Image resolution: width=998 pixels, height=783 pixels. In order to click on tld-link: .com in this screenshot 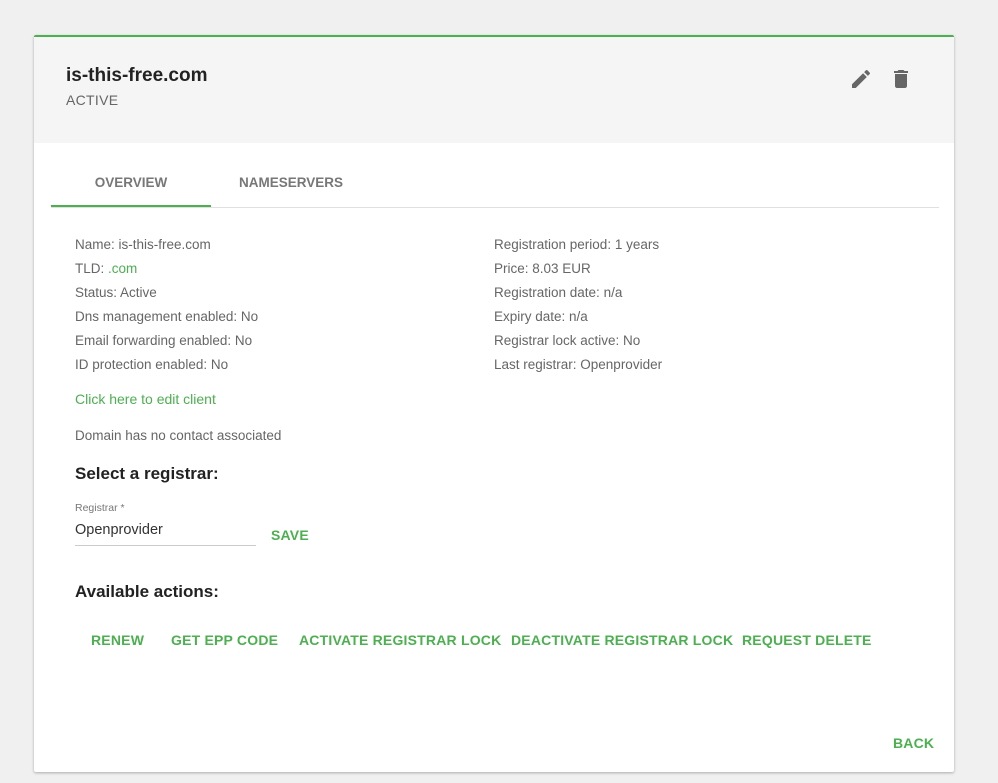, I will do `click(122, 268)`.